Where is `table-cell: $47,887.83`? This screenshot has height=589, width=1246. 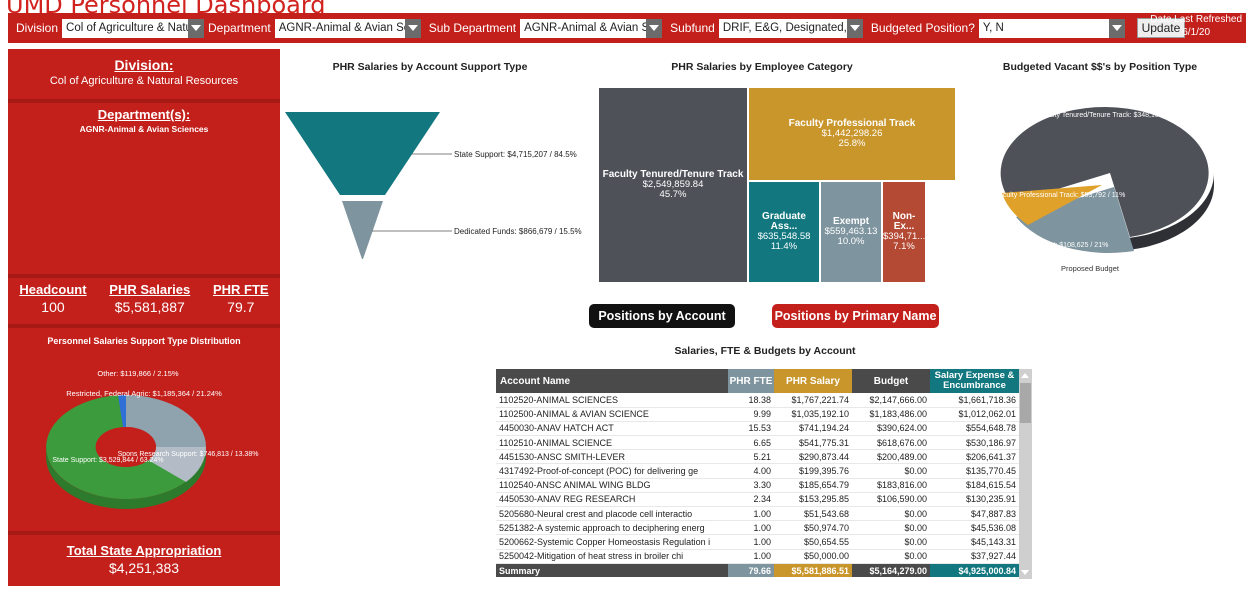
table-cell: $47,887.83 is located at coordinates (974, 514).